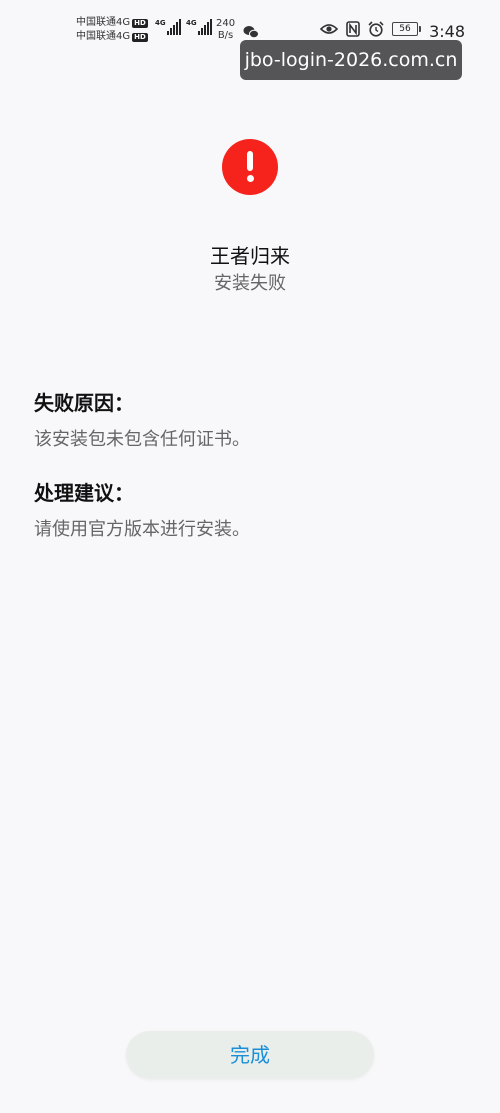 The image size is (500, 1113). Describe the element at coordinates (251, 32) in the screenshot. I see `wechat-icon` at that location.